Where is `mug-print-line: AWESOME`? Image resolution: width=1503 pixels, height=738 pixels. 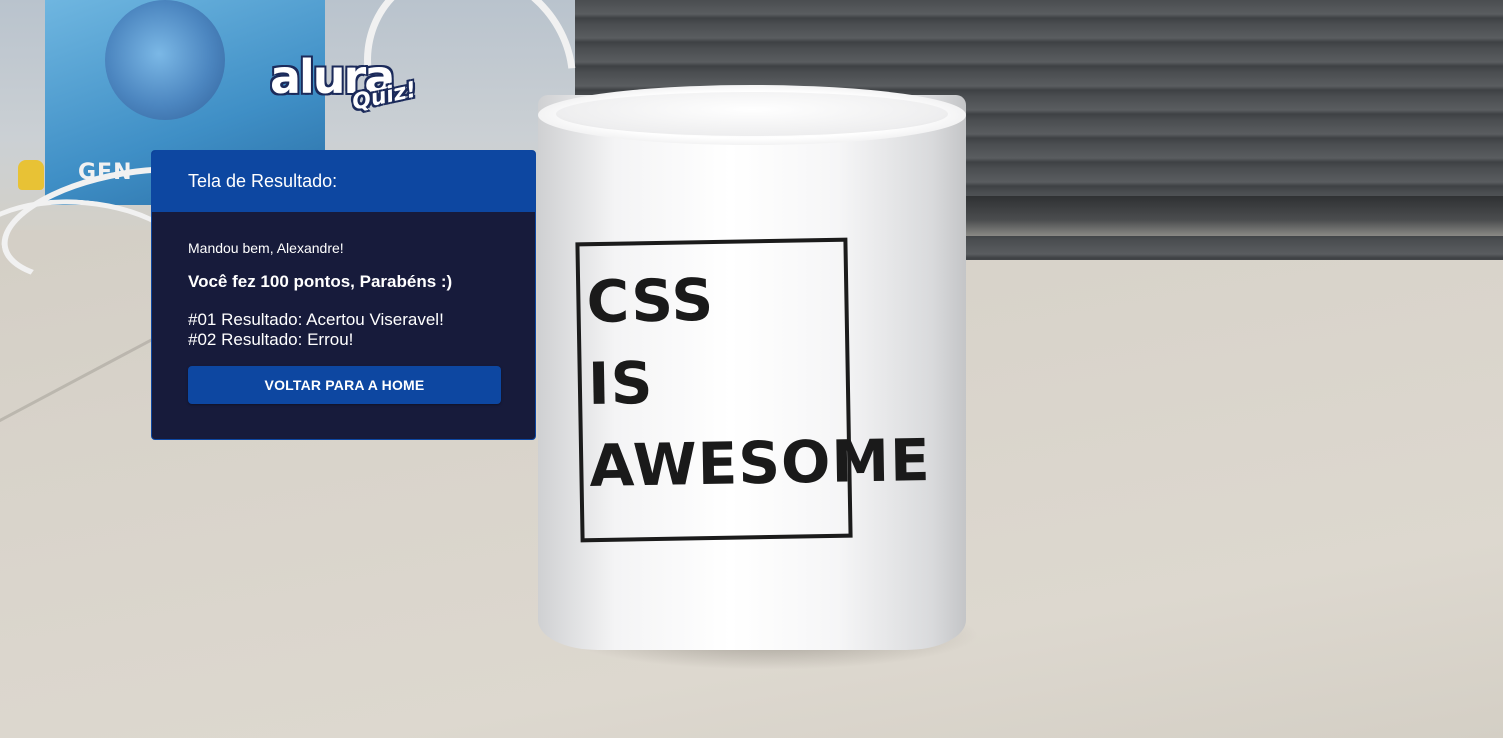 mug-print-line: AWESOME is located at coordinates (760, 463).